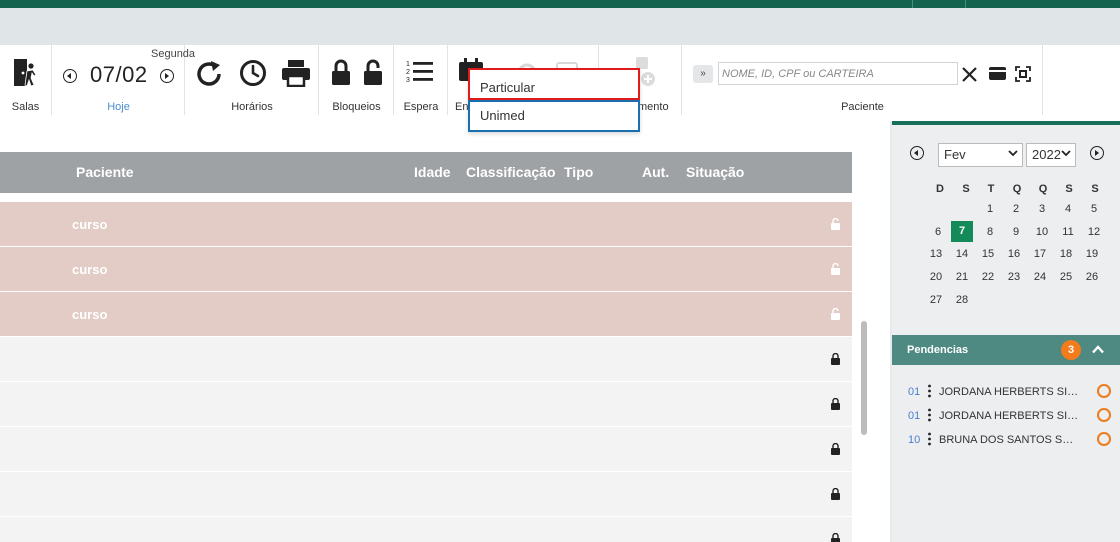 This screenshot has width=1120, height=542. Describe the element at coordinates (655, 172) in the screenshot. I see `column-header-aut: Aut.` at that location.